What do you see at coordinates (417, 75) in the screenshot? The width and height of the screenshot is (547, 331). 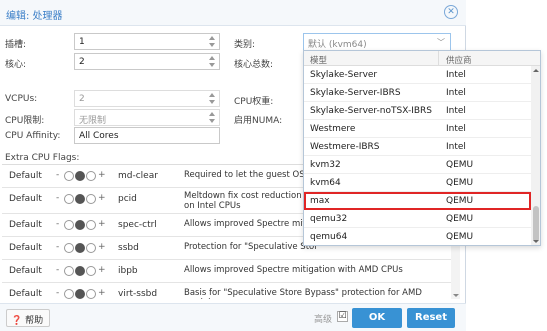 I see `dropdown-row: Skylake-Server Intel` at bounding box center [417, 75].